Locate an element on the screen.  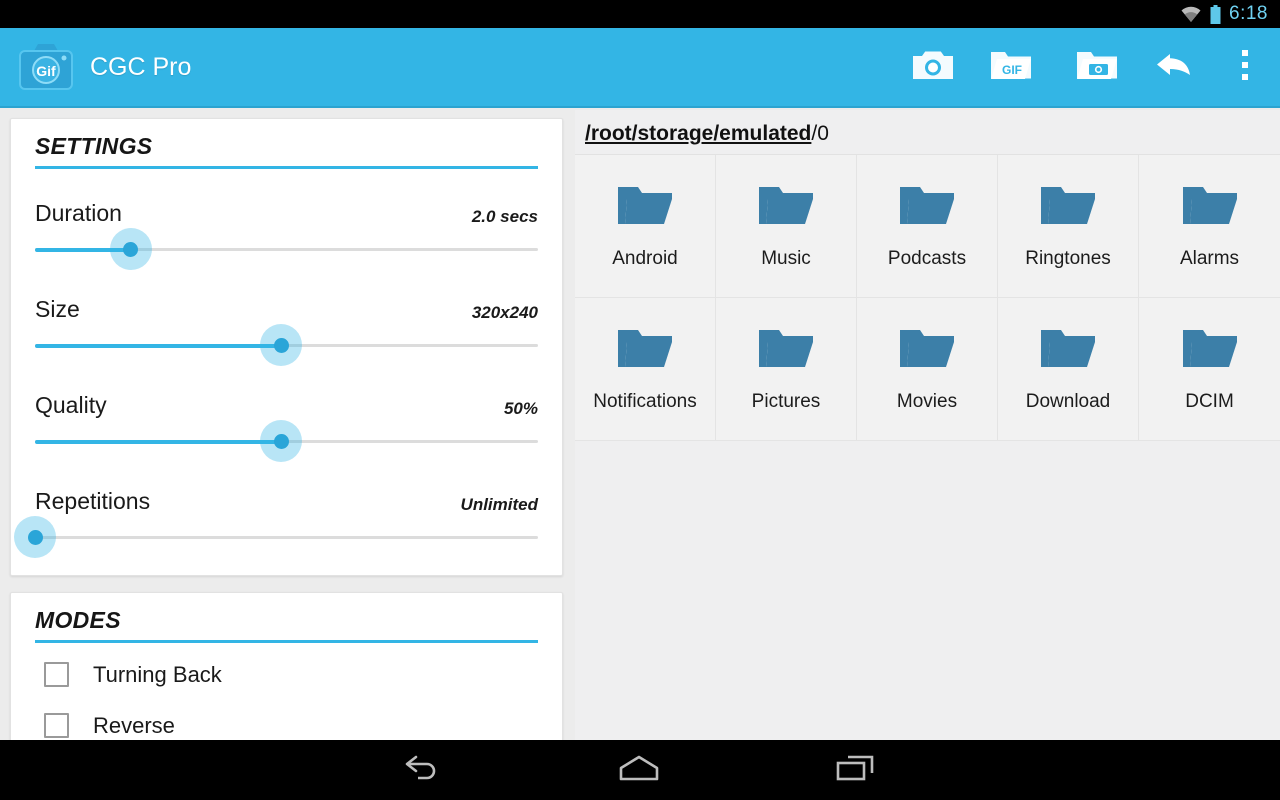
svg-text: Gif is located at coordinates (46, 71).